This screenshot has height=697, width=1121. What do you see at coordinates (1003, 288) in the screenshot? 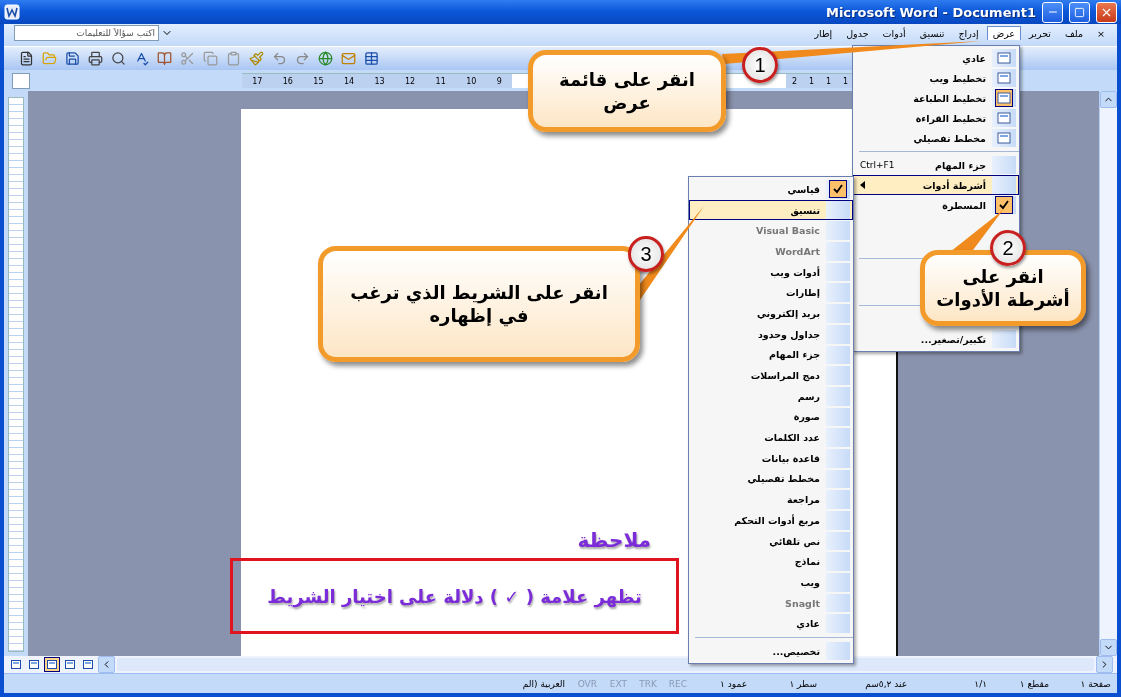
I see `callout-text: انقر على أشرطة الأدوات` at bounding box center [1003, 288].